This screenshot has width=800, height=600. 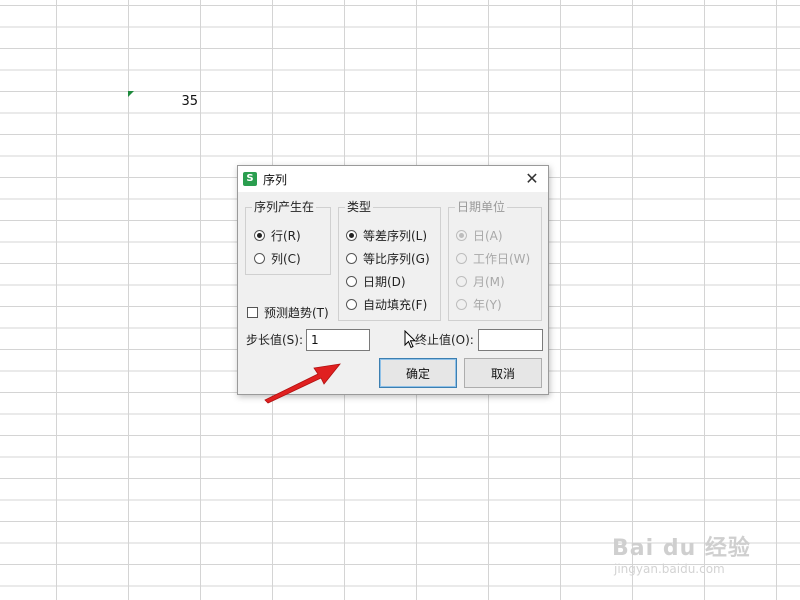 I want to click on type-group: 类型 等差序列(L) 等比序列(G) 日期(D) 自动填充(F), so click(x=389, y=260).